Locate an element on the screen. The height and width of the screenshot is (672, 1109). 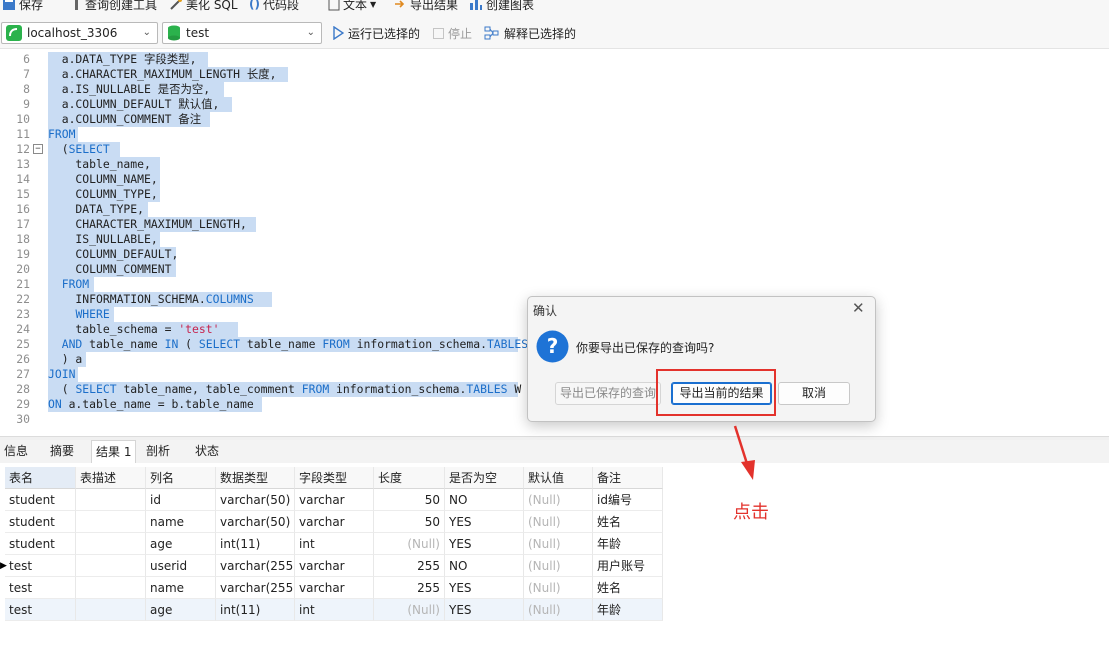
close-icon: ✕ is located at coordinates (858, 308).